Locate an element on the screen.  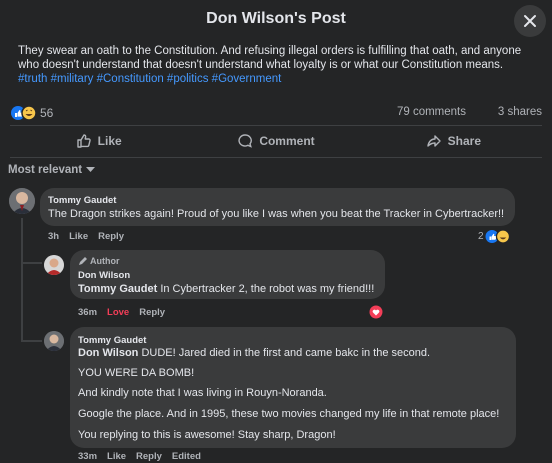
haha-reaction-icon is located at coordinates (29, 113).